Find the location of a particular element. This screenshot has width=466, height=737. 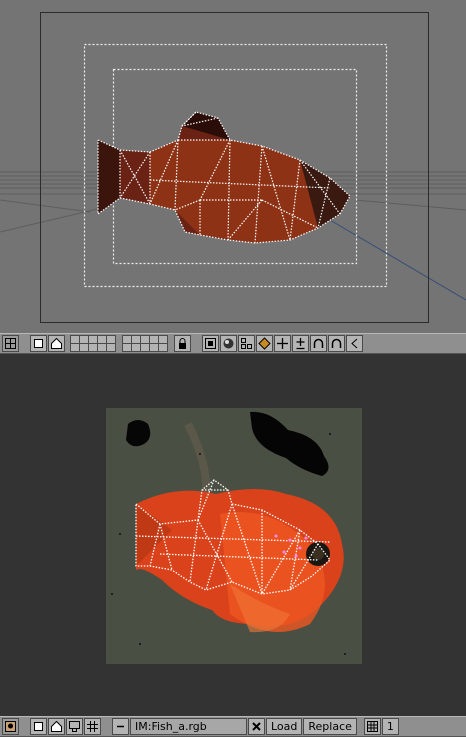

image-window-type-icon is located at coordinates (10, 726).